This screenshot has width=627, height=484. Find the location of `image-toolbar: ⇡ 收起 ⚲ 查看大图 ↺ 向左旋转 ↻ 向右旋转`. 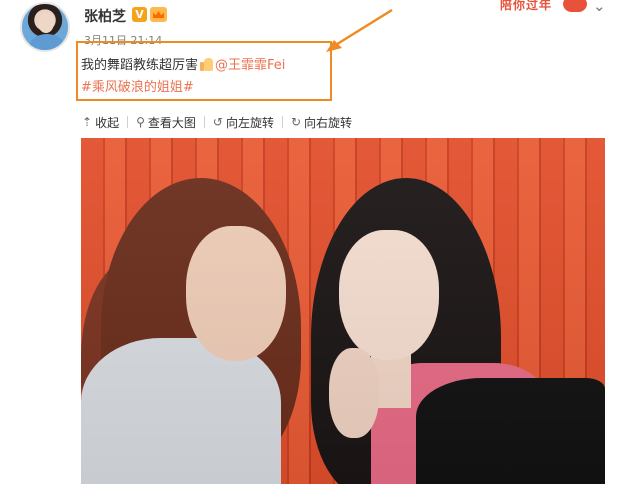

image-toolbar: ⇡ 收起 ⚲ 查看大图 ↺ 向左旋转 ↻ 向右旋转 is located at coordinates (221, 122).